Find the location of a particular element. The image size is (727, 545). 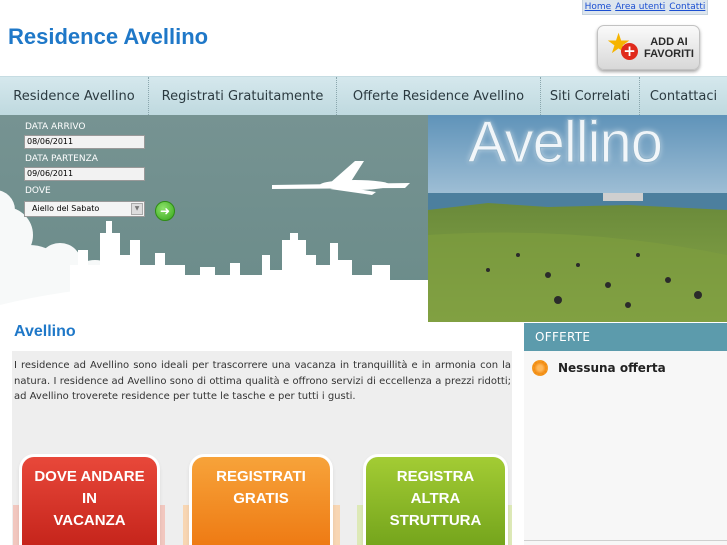

departure-label: DATA PARTENZA is located at coordinates (61, 159).